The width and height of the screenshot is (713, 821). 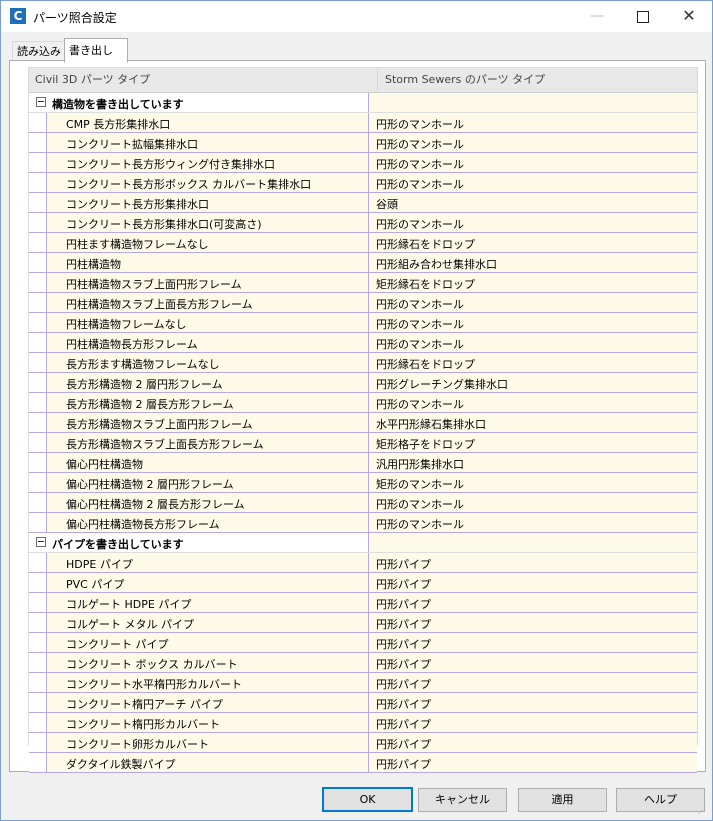 I want to click on table-row: 円柱構造物長方形フレーム 円形のマンホール, so click(x=363, y=343).